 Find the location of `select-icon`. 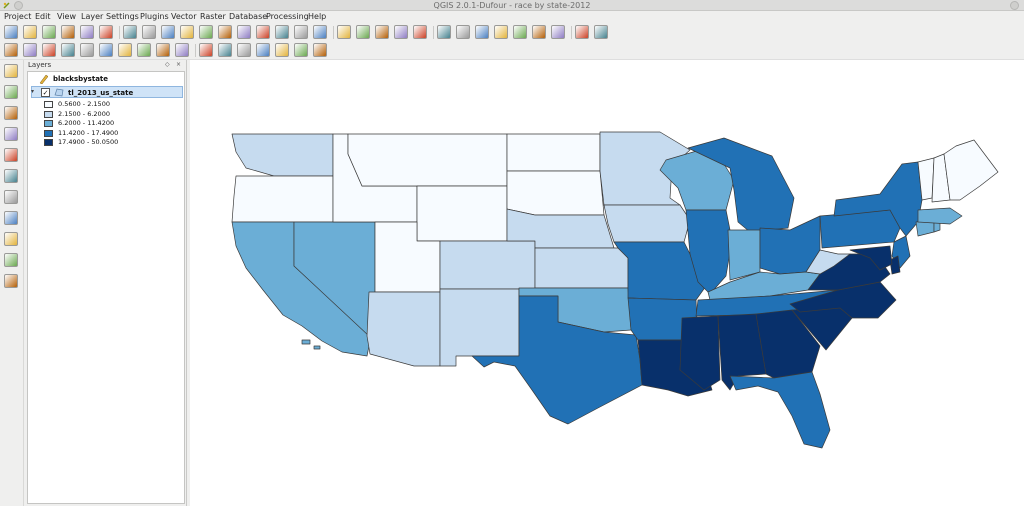

select-icon is located at coordinates (382, 32).